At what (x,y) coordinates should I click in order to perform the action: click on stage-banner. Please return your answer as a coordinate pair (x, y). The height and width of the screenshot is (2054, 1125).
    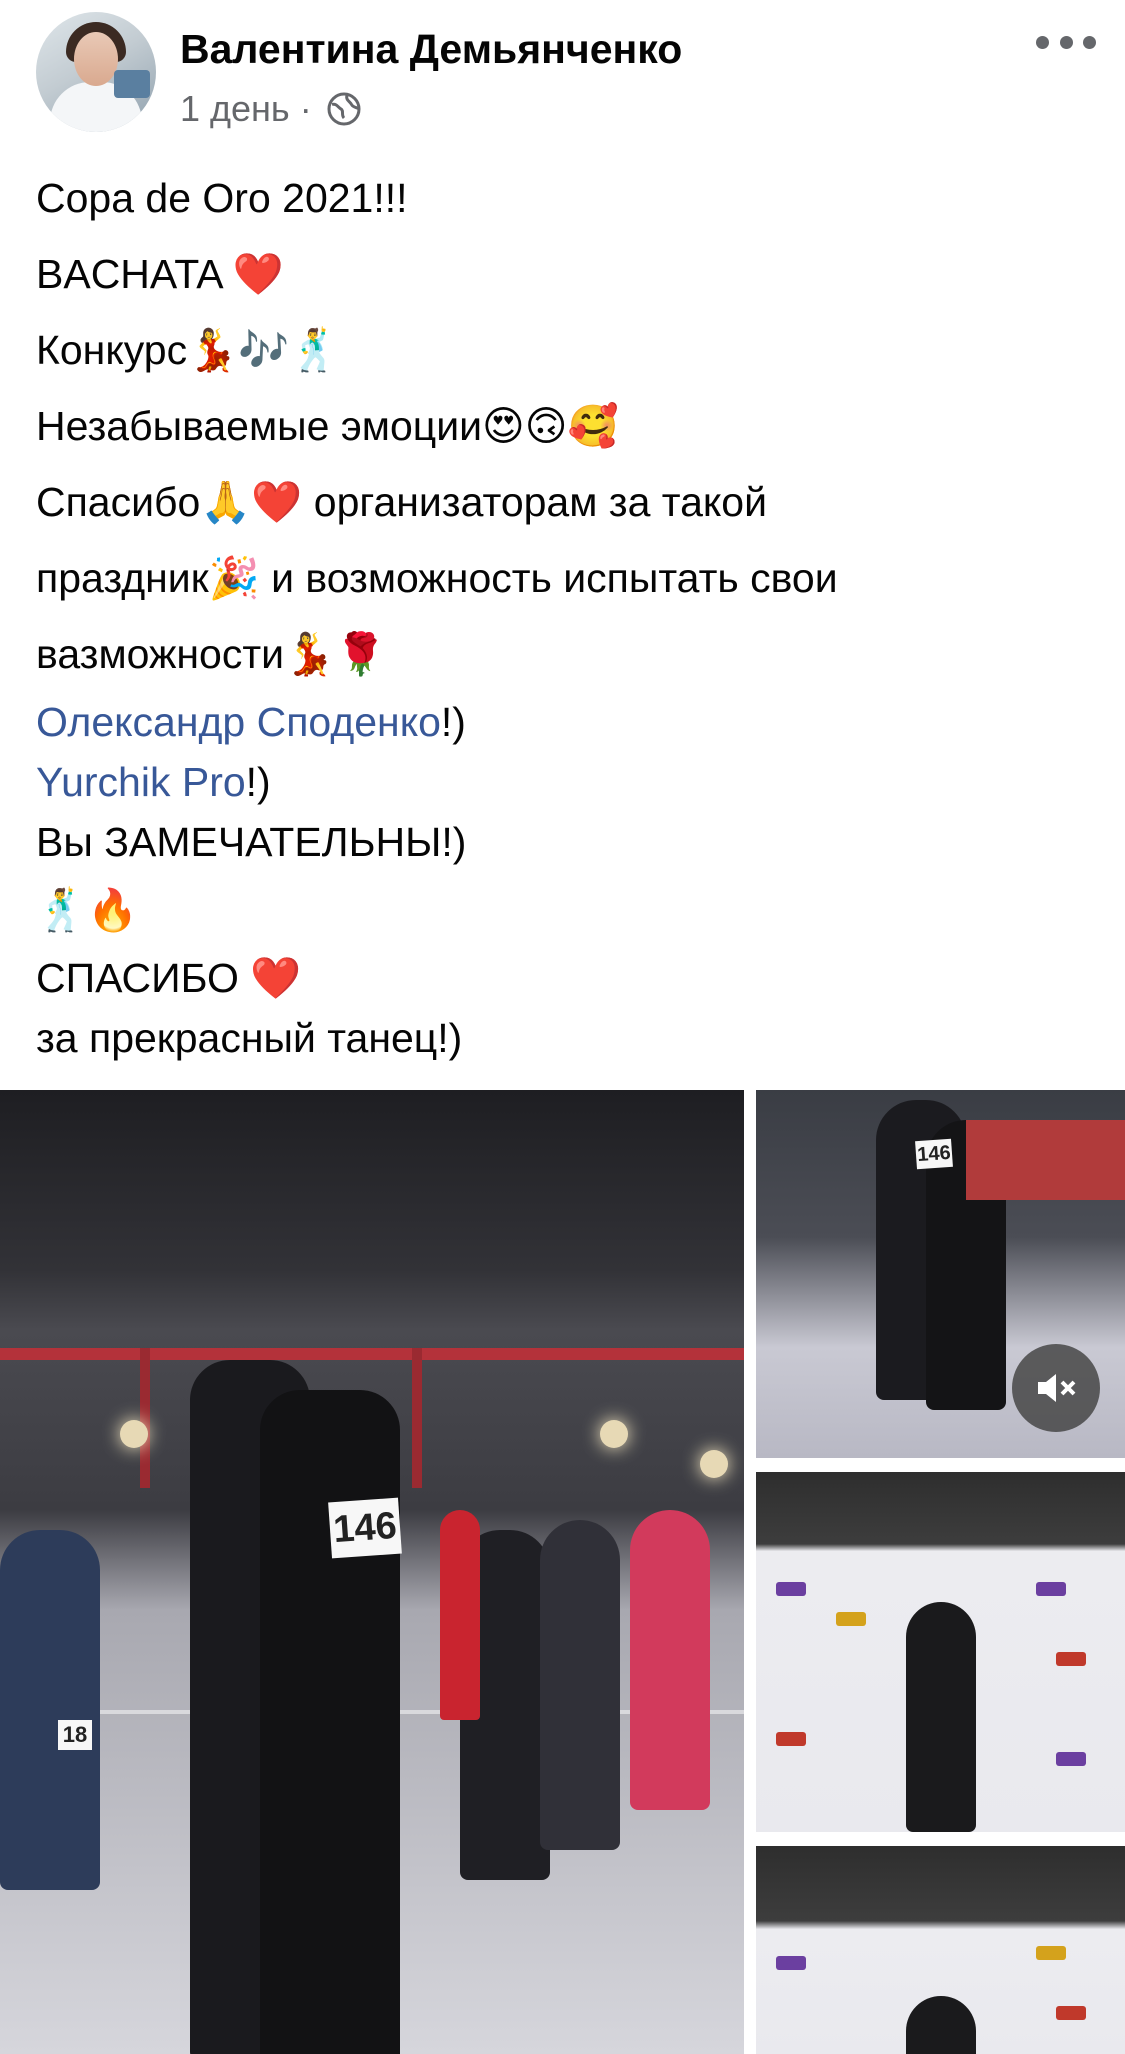
    Looking at the image, I should click on (1045, 1160).